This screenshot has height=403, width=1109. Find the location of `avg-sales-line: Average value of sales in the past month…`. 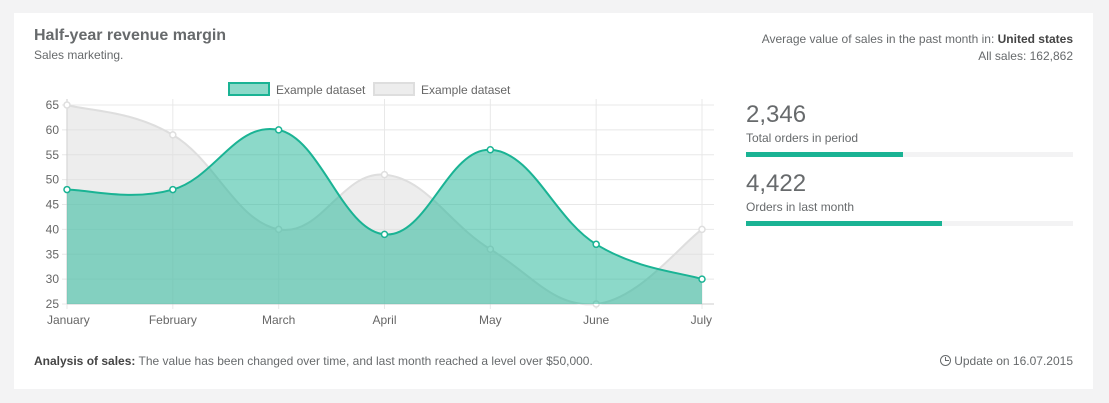

avg-sales-line: Average value of sales in the past month… is located at coordinates (917, 39).